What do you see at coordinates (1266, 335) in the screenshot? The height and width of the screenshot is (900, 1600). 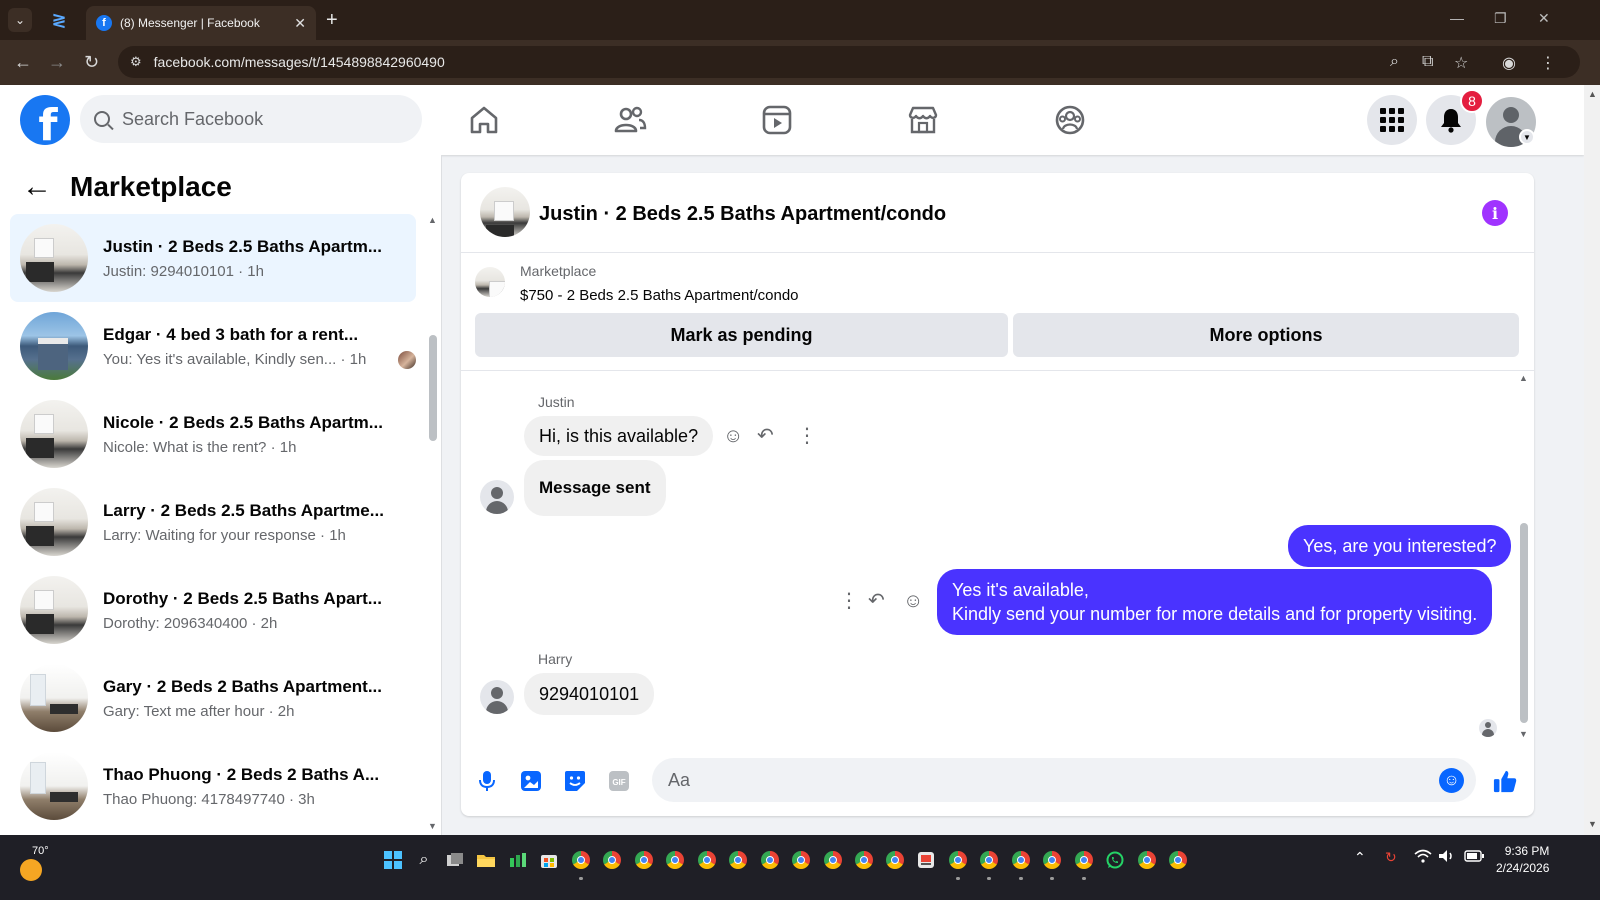 I see `more-options-button: More options` at bounding box center [1266, 335].